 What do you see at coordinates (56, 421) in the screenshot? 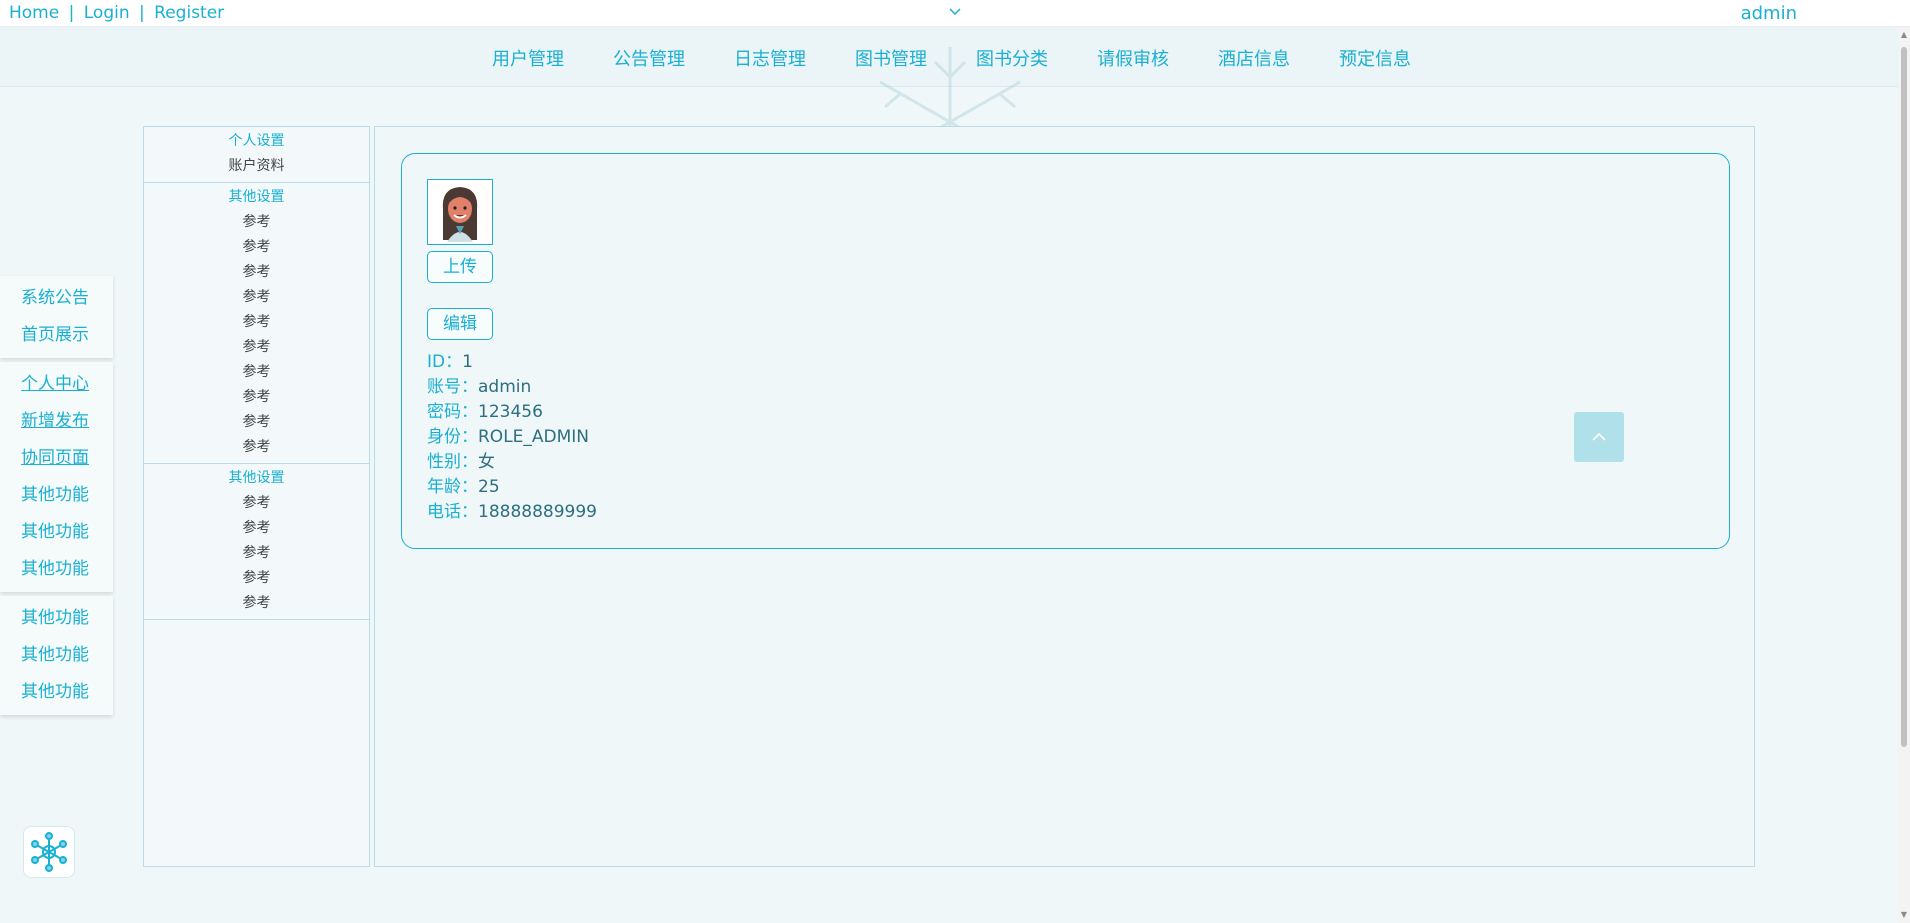
I see `float-menu-new-post: 新增发布` at bounding box center [56, 421].